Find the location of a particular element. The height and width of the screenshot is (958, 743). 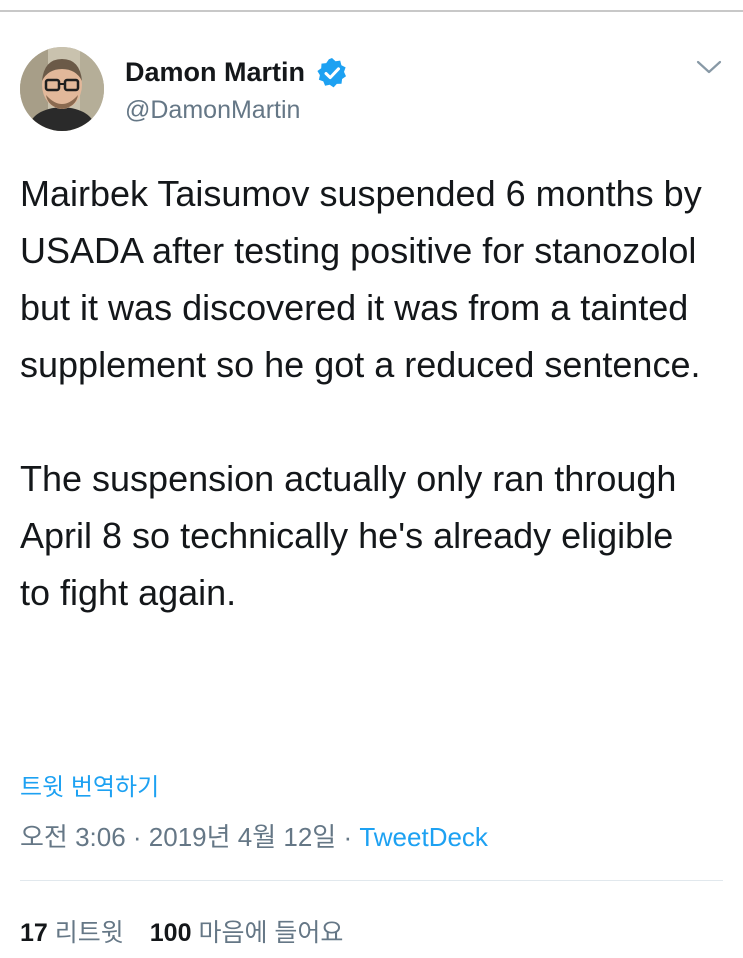

likes-label: 마음에 들어요 is located at coordinates (271, 933).